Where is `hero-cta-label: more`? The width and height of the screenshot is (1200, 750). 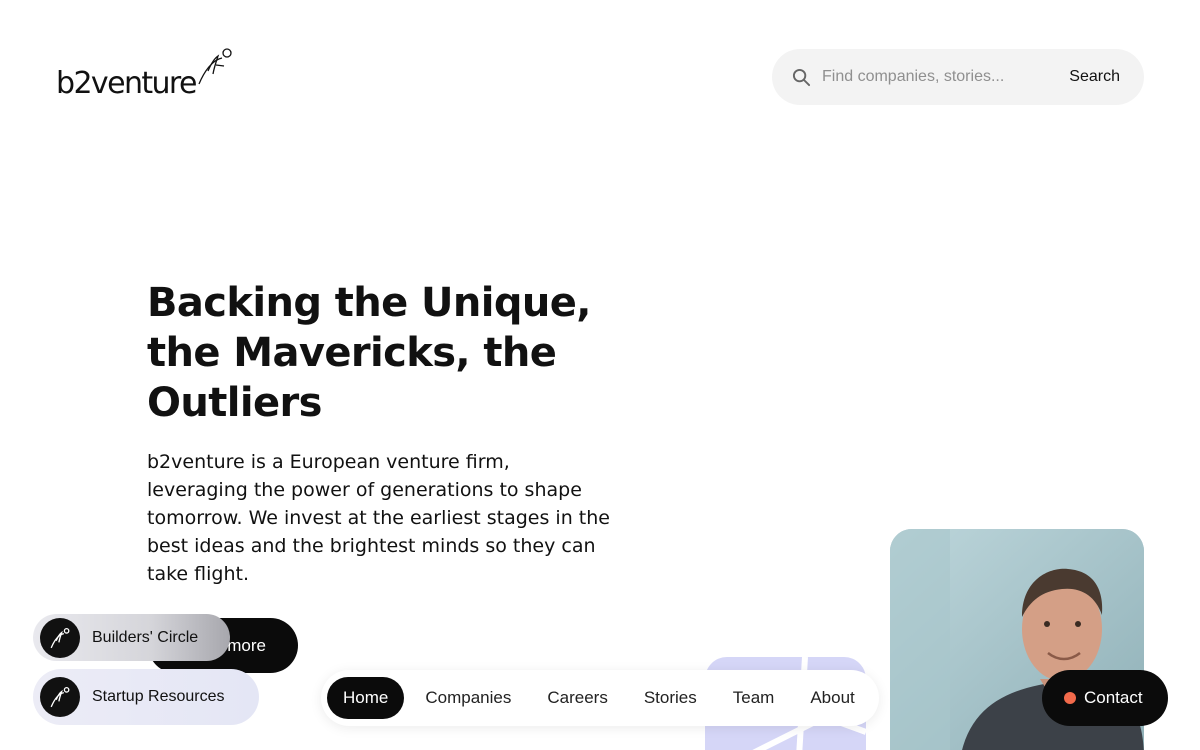 hero-cta-label: more is located at coordinates (246, 645).